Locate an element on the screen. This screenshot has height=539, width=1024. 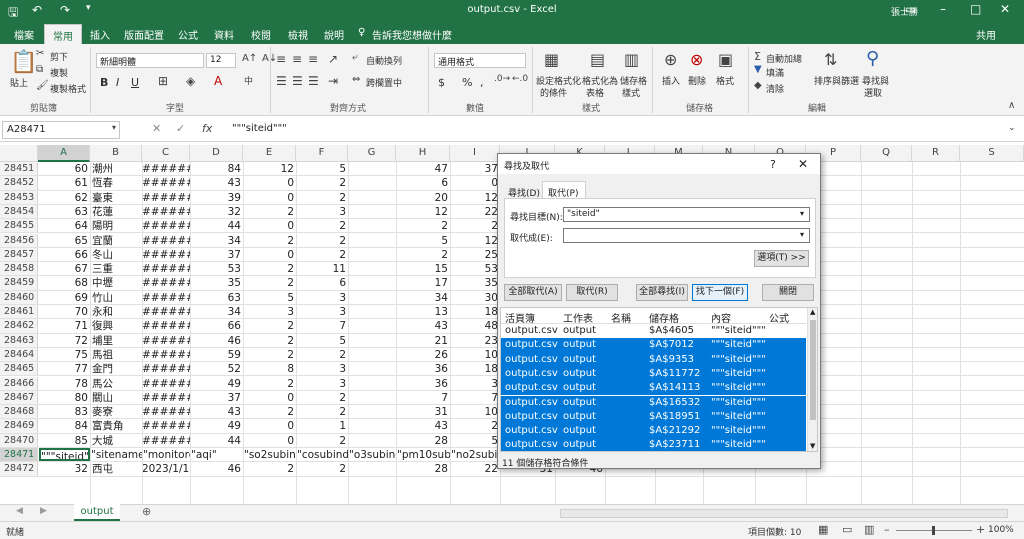
results-scrollbar: ▲ ▼ is located at coordinates (812, 379).